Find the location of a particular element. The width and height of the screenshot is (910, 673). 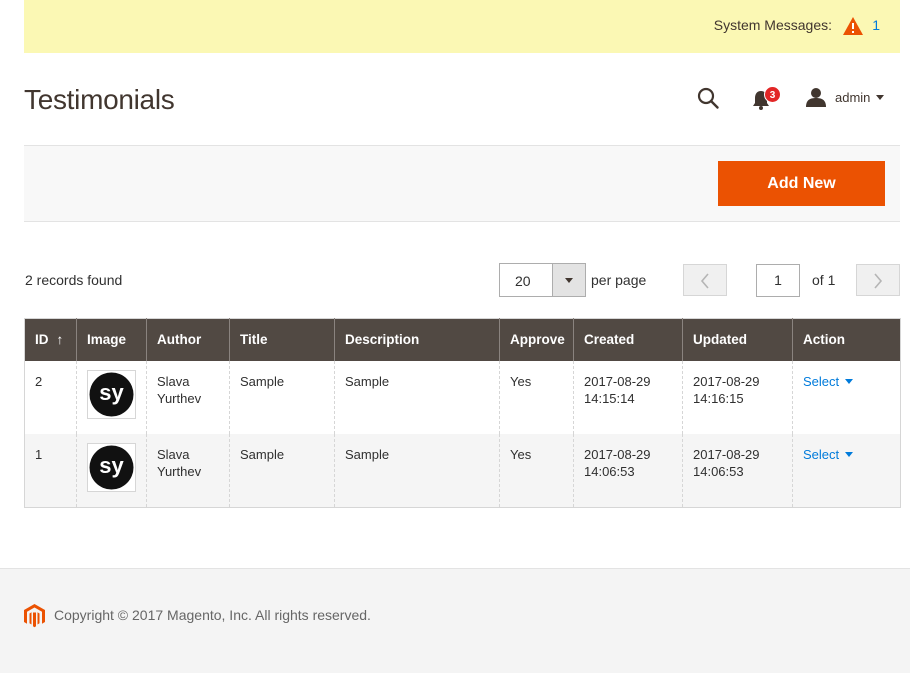

search-icon is located at coordinates (708, 98).